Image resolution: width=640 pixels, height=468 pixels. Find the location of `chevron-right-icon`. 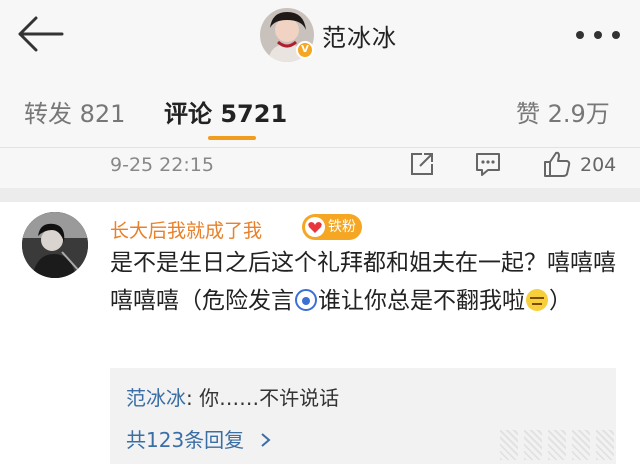

chevron-right-icon is located at coordinates (265, 440).